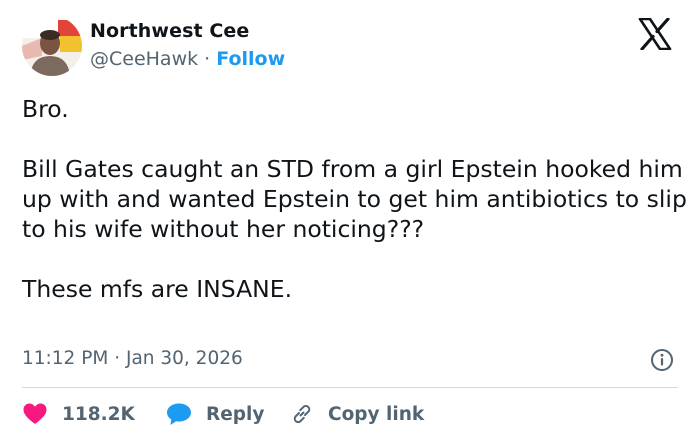 The width and height of the screenshot is (700, 440). Describe the element at coordinates (376, 414) in the screenshot. I see `copy-link-label: Copy link` at that location.